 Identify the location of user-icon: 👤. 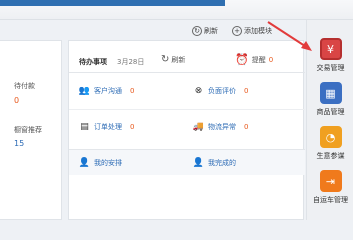
(84, 162).